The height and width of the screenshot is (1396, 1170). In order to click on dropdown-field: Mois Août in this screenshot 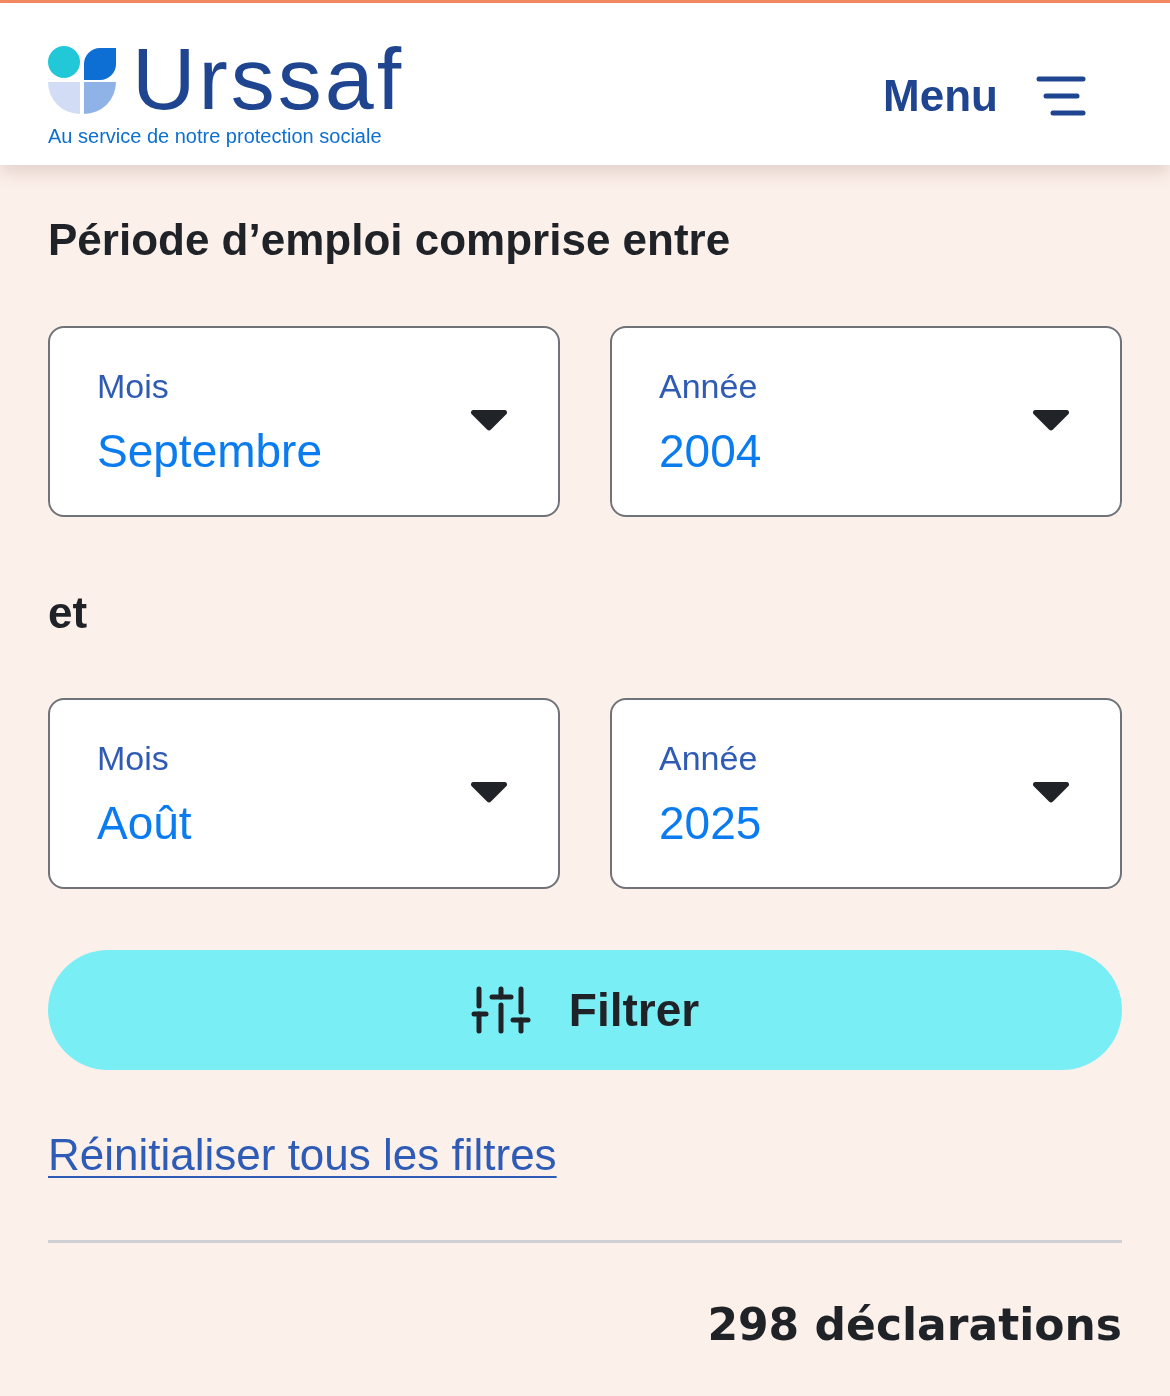, I will do `click(304, 793)`.